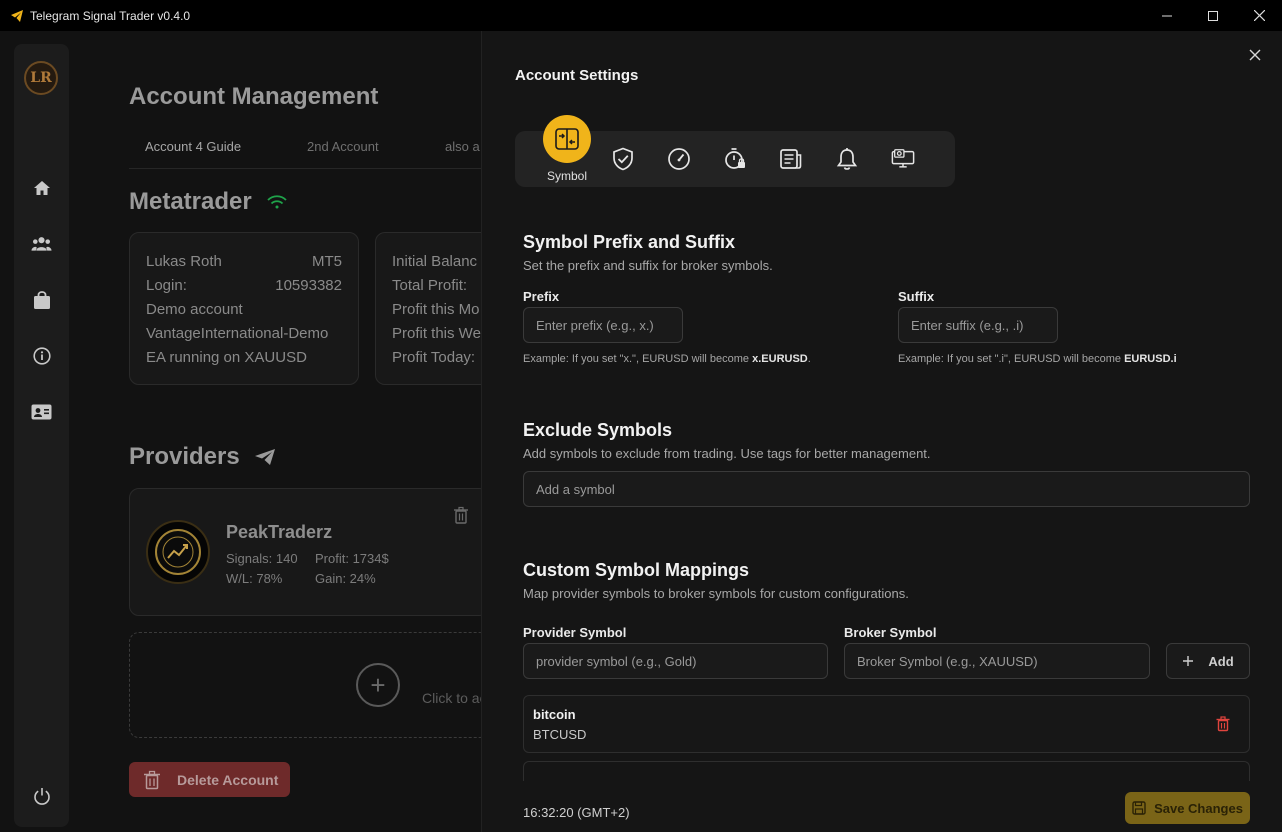 This screenshot has width=1282, height=832. I want to click on info-icon, so click(41, 355).